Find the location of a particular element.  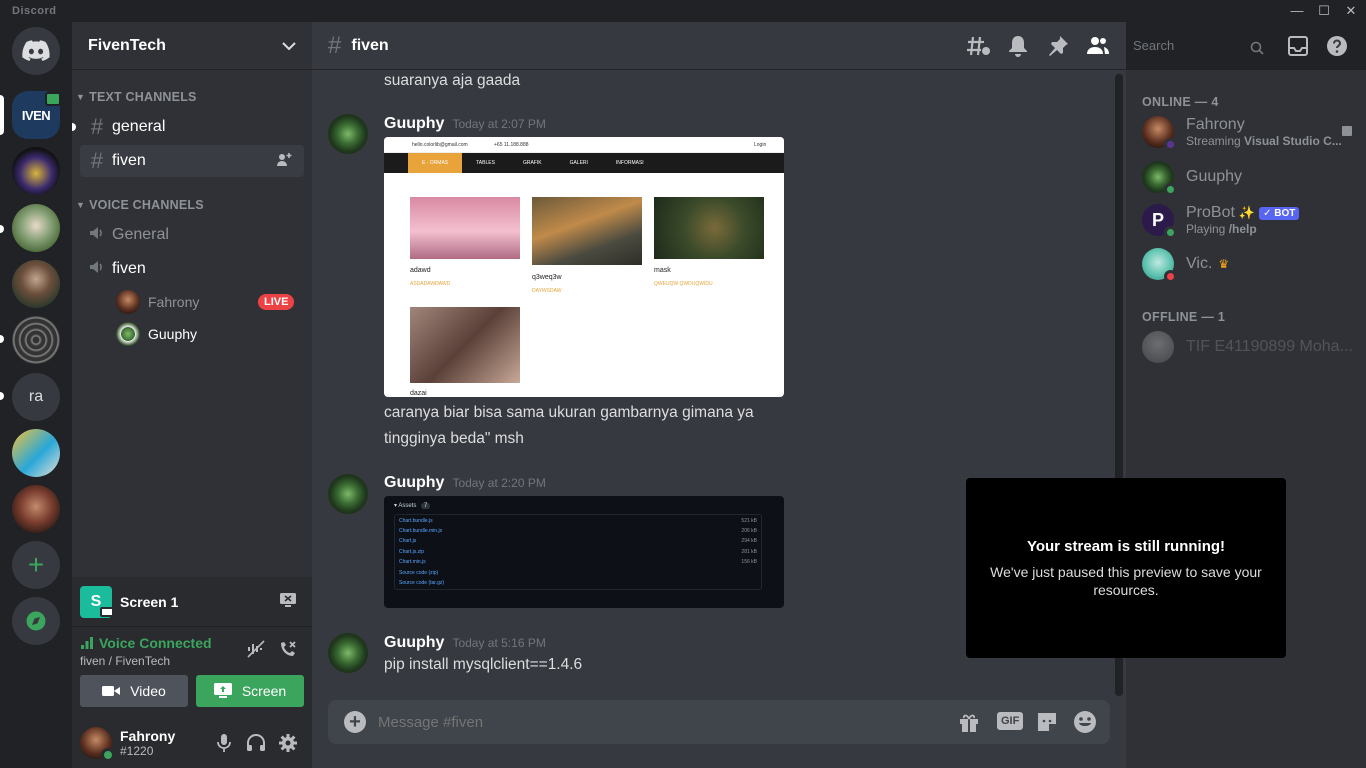

text-channels-category: ▼ TEXT CHANNELS is located at coordinates (136, 97).